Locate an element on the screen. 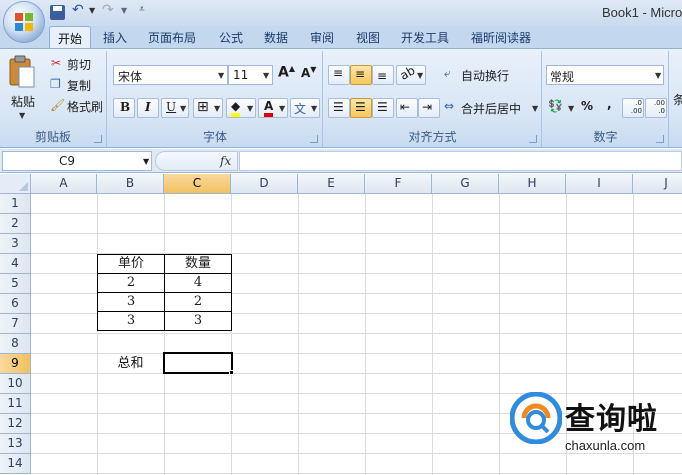  format-painter-button: 格式刷 is located at coordinates (85, 106).